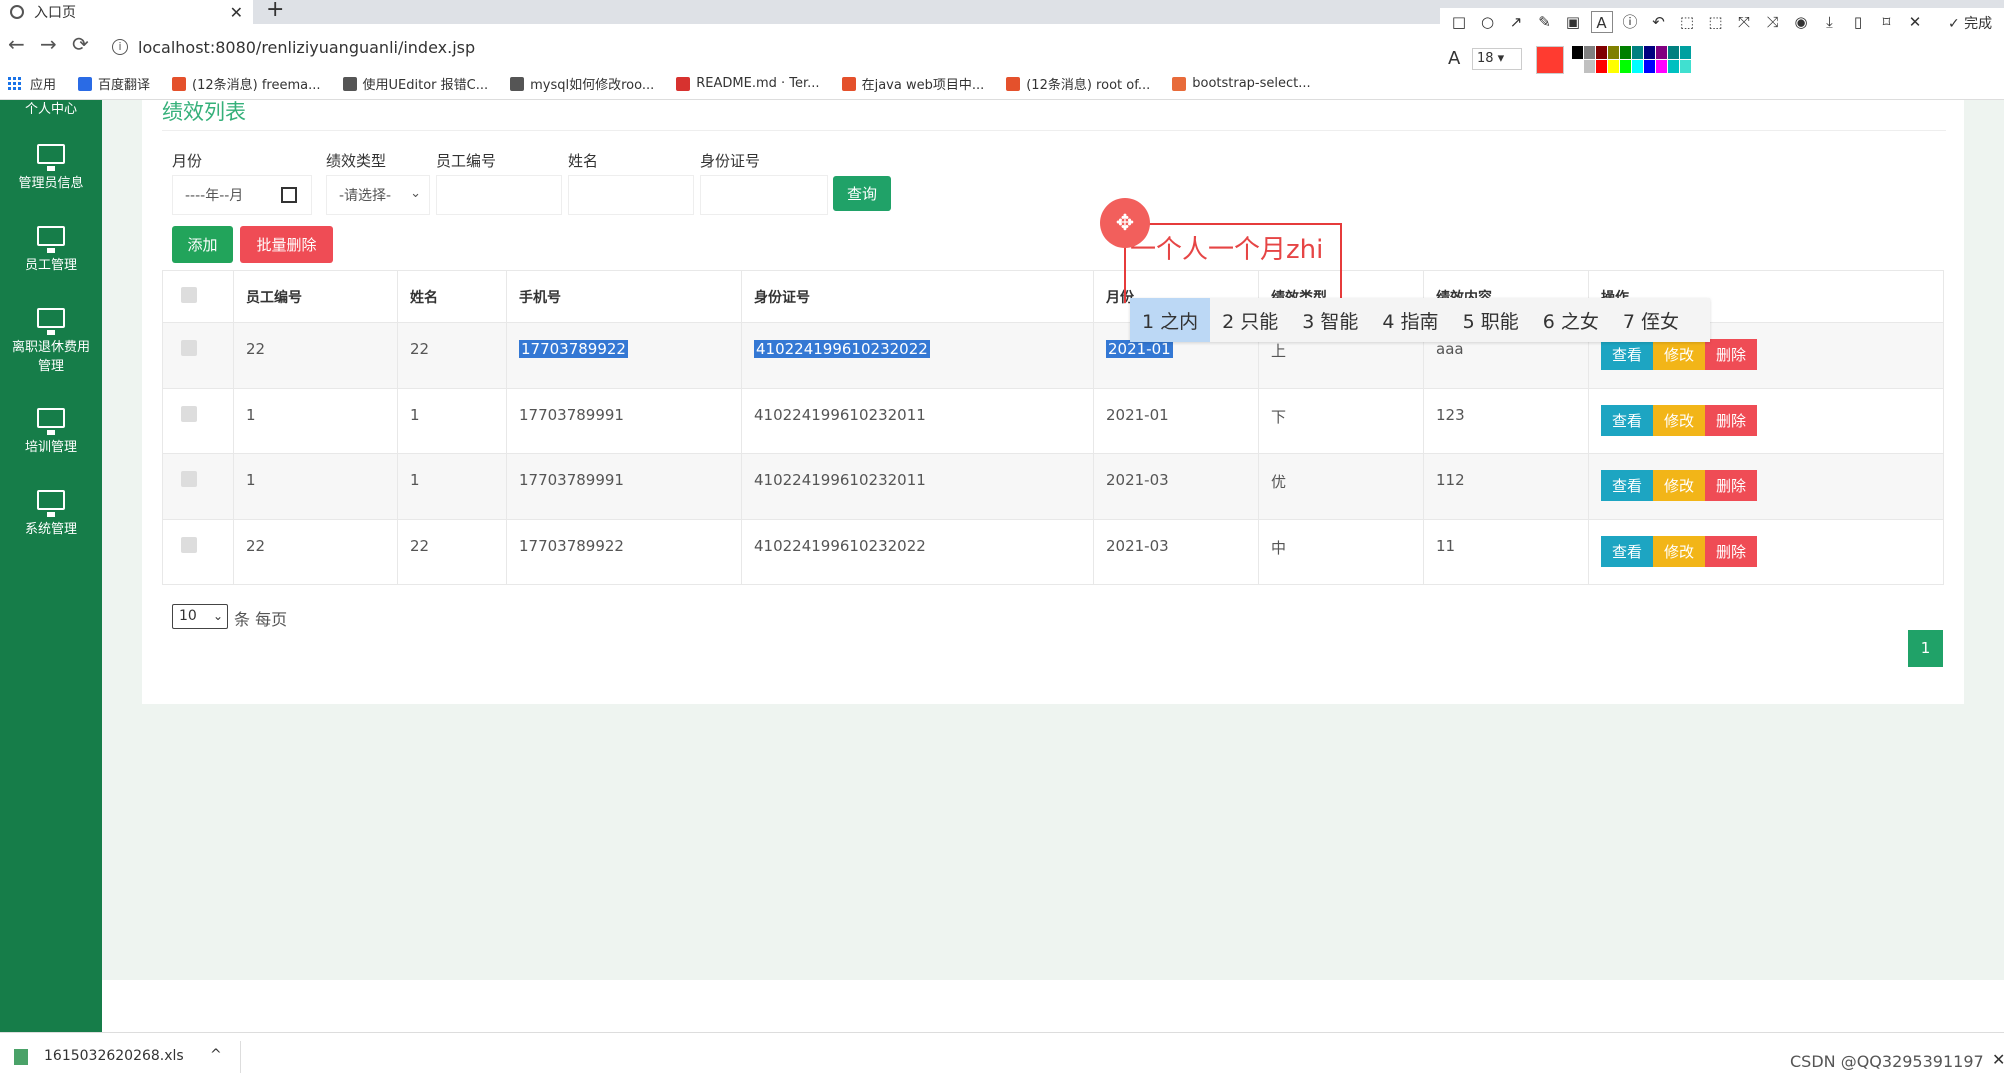 This screenshot has width=2004, height=1080. Describe the element at coordinates (1970, 23) in the screenshot. I see `annotation-done-button: ✓ 完成` at that location.